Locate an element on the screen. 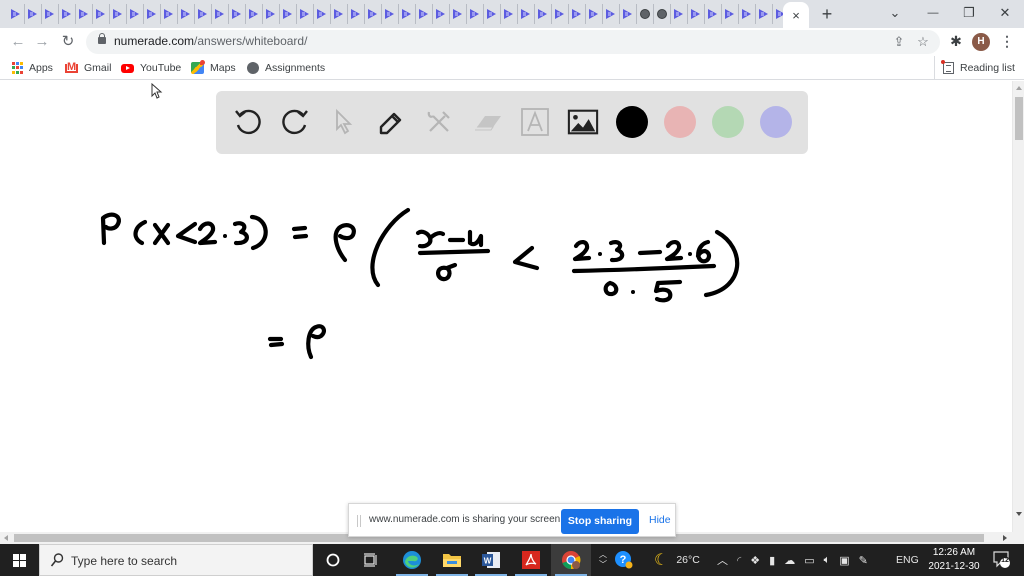 Image resolution: width=1024 pixels, height=576 pixels. bookmark-youtube: YouTube is located at coordinates (151, 68).